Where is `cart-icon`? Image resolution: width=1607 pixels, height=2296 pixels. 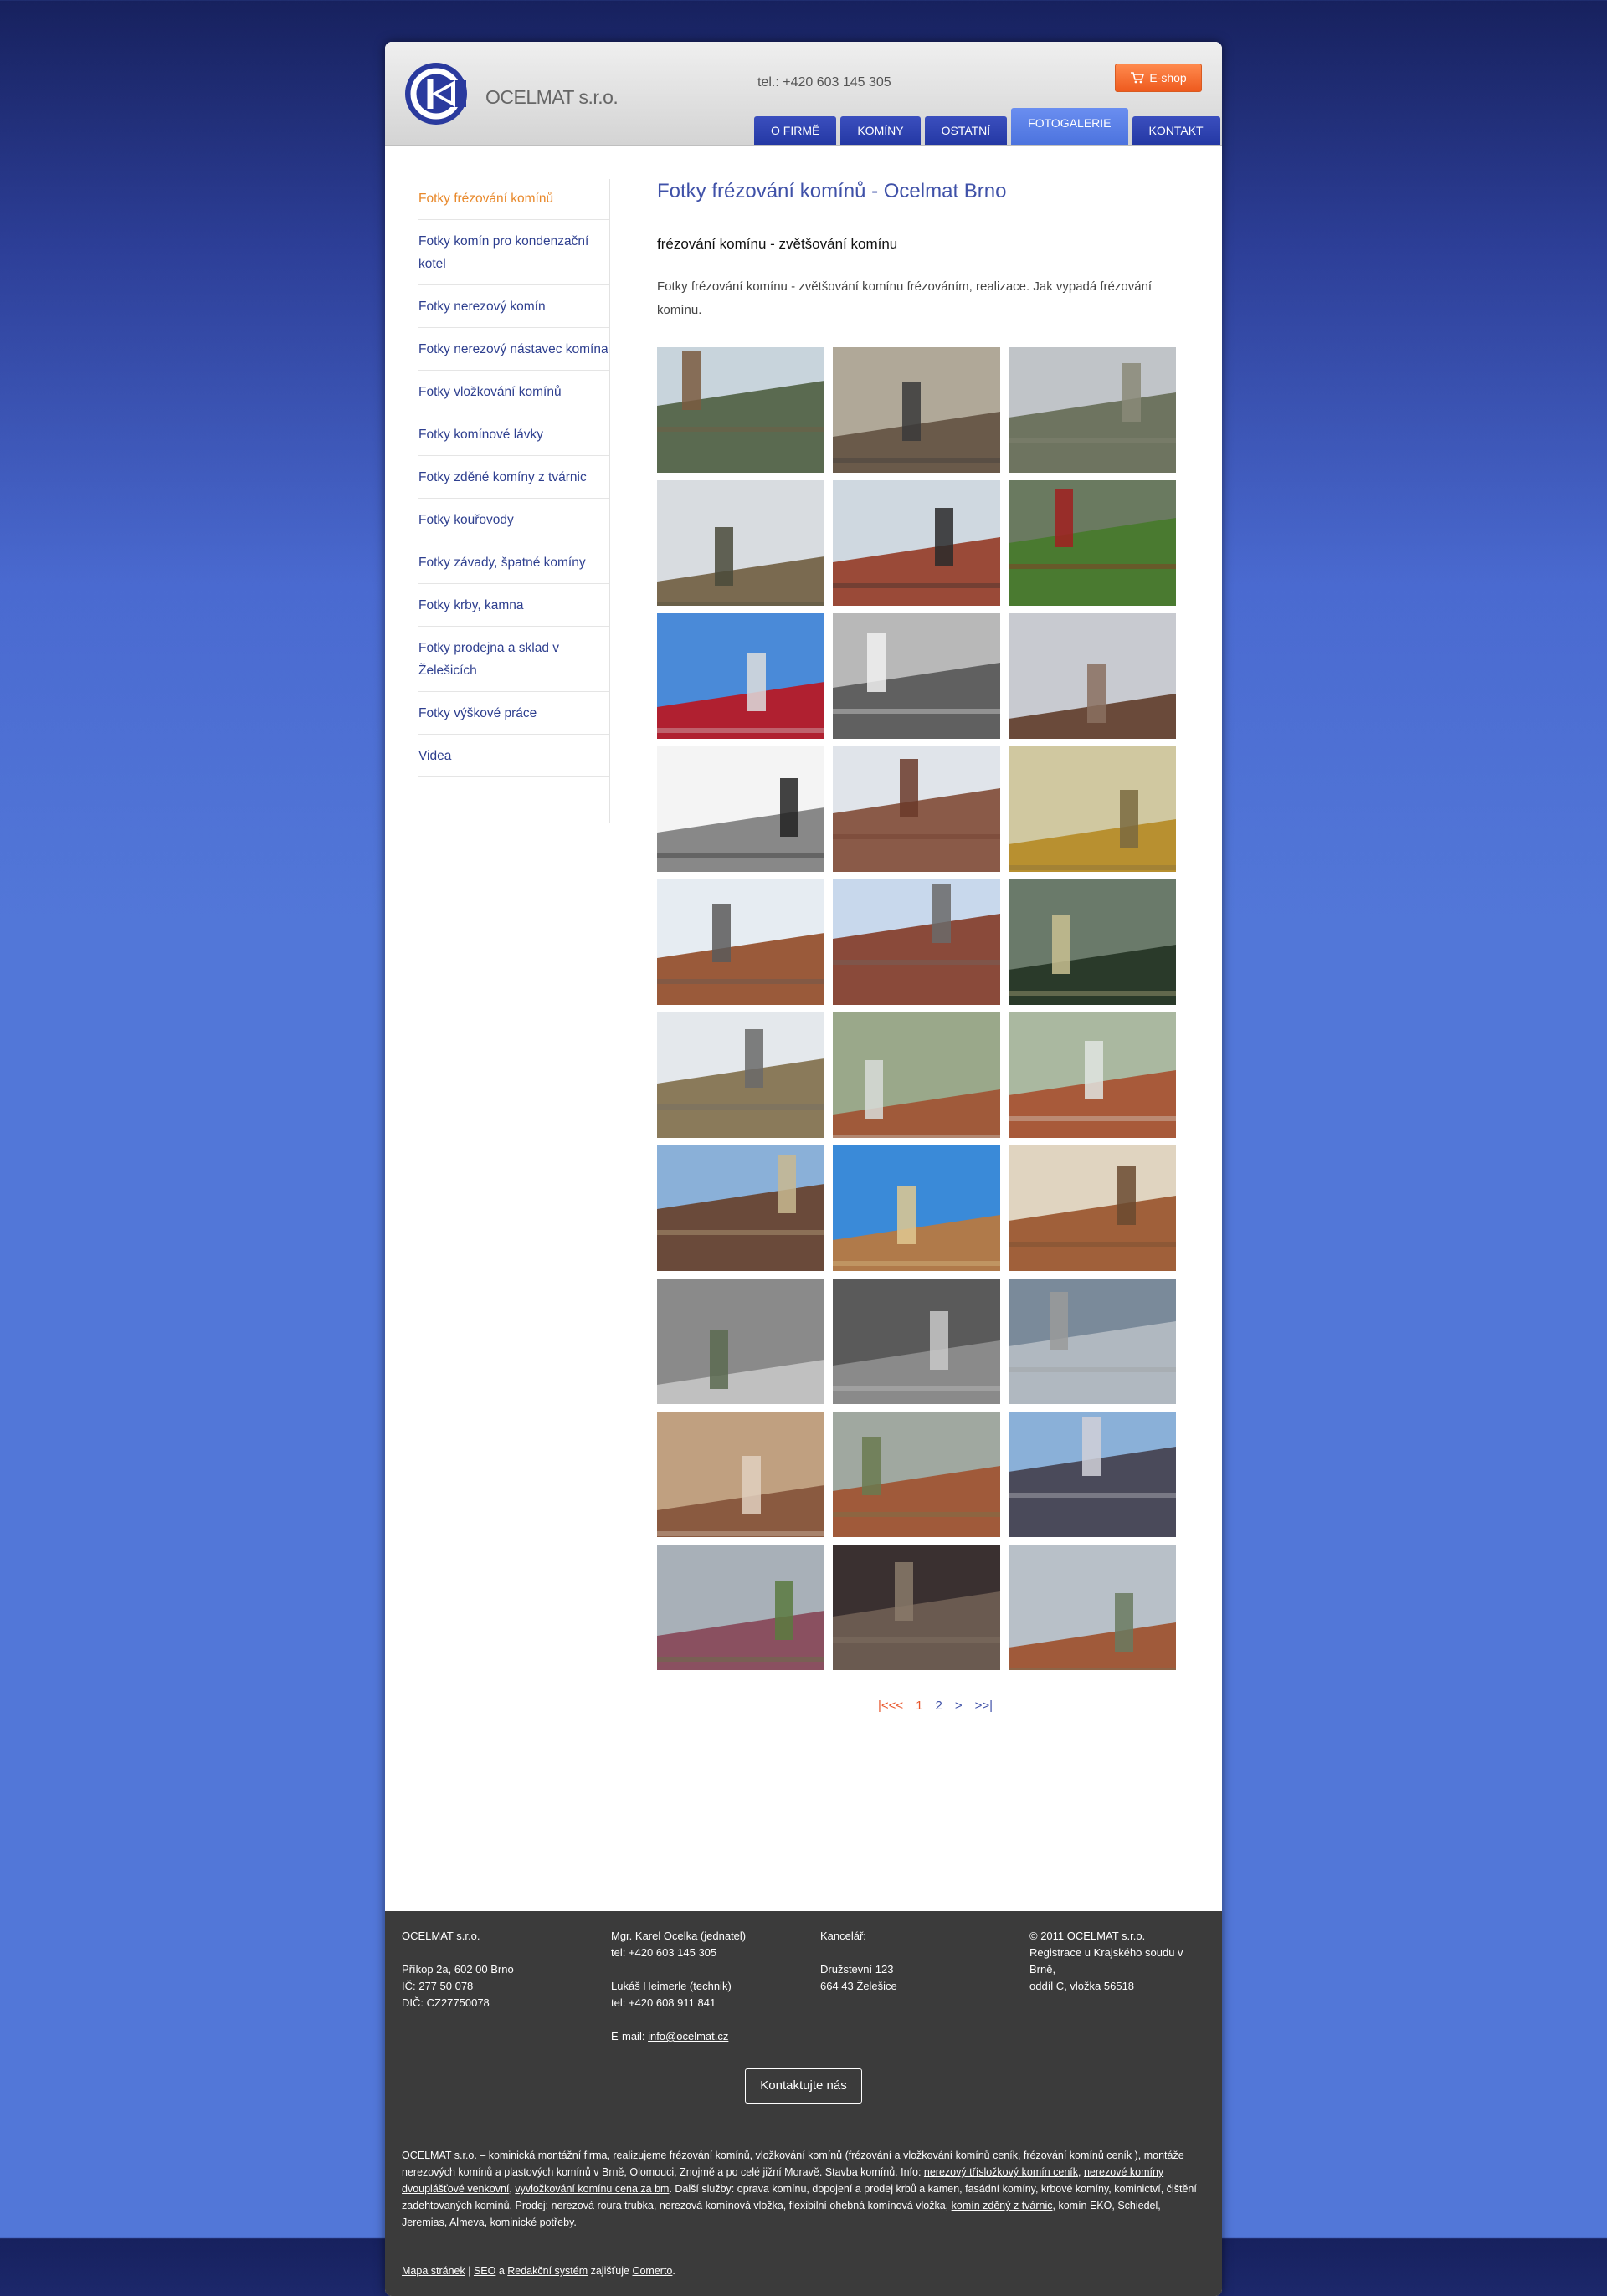 cart-icon is located at coordinates (1138, 78).